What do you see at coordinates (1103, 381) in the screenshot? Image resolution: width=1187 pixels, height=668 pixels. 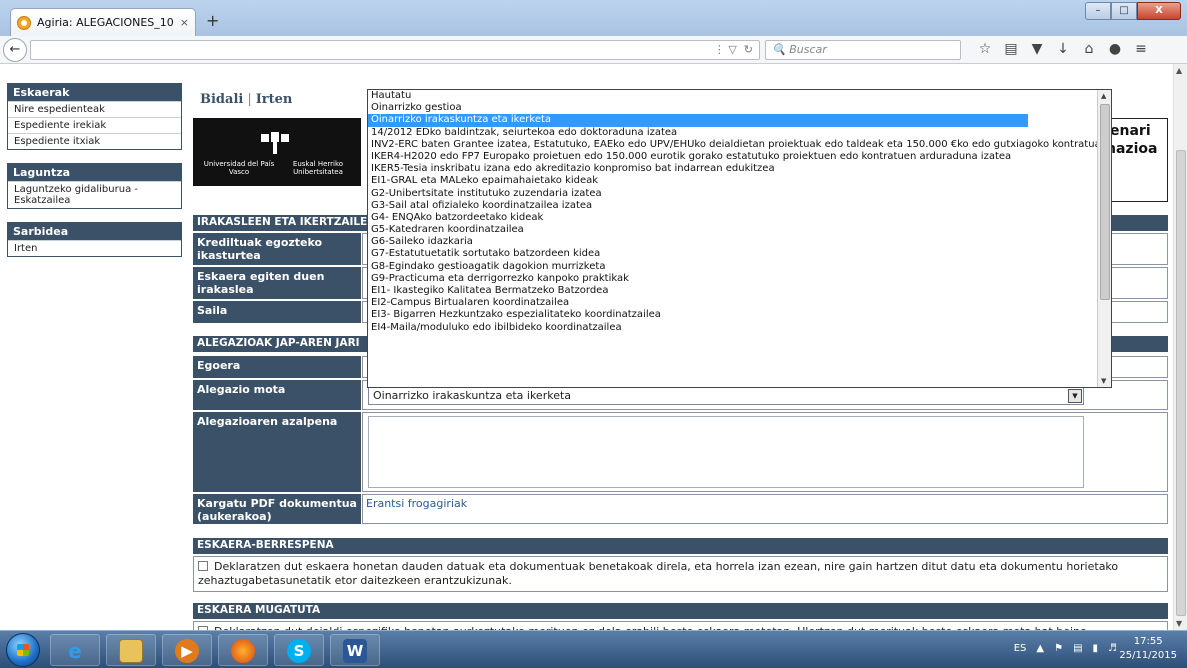 I see `dropdown-scroll-down-icon: ▼` at bounding box center [1103, 381].